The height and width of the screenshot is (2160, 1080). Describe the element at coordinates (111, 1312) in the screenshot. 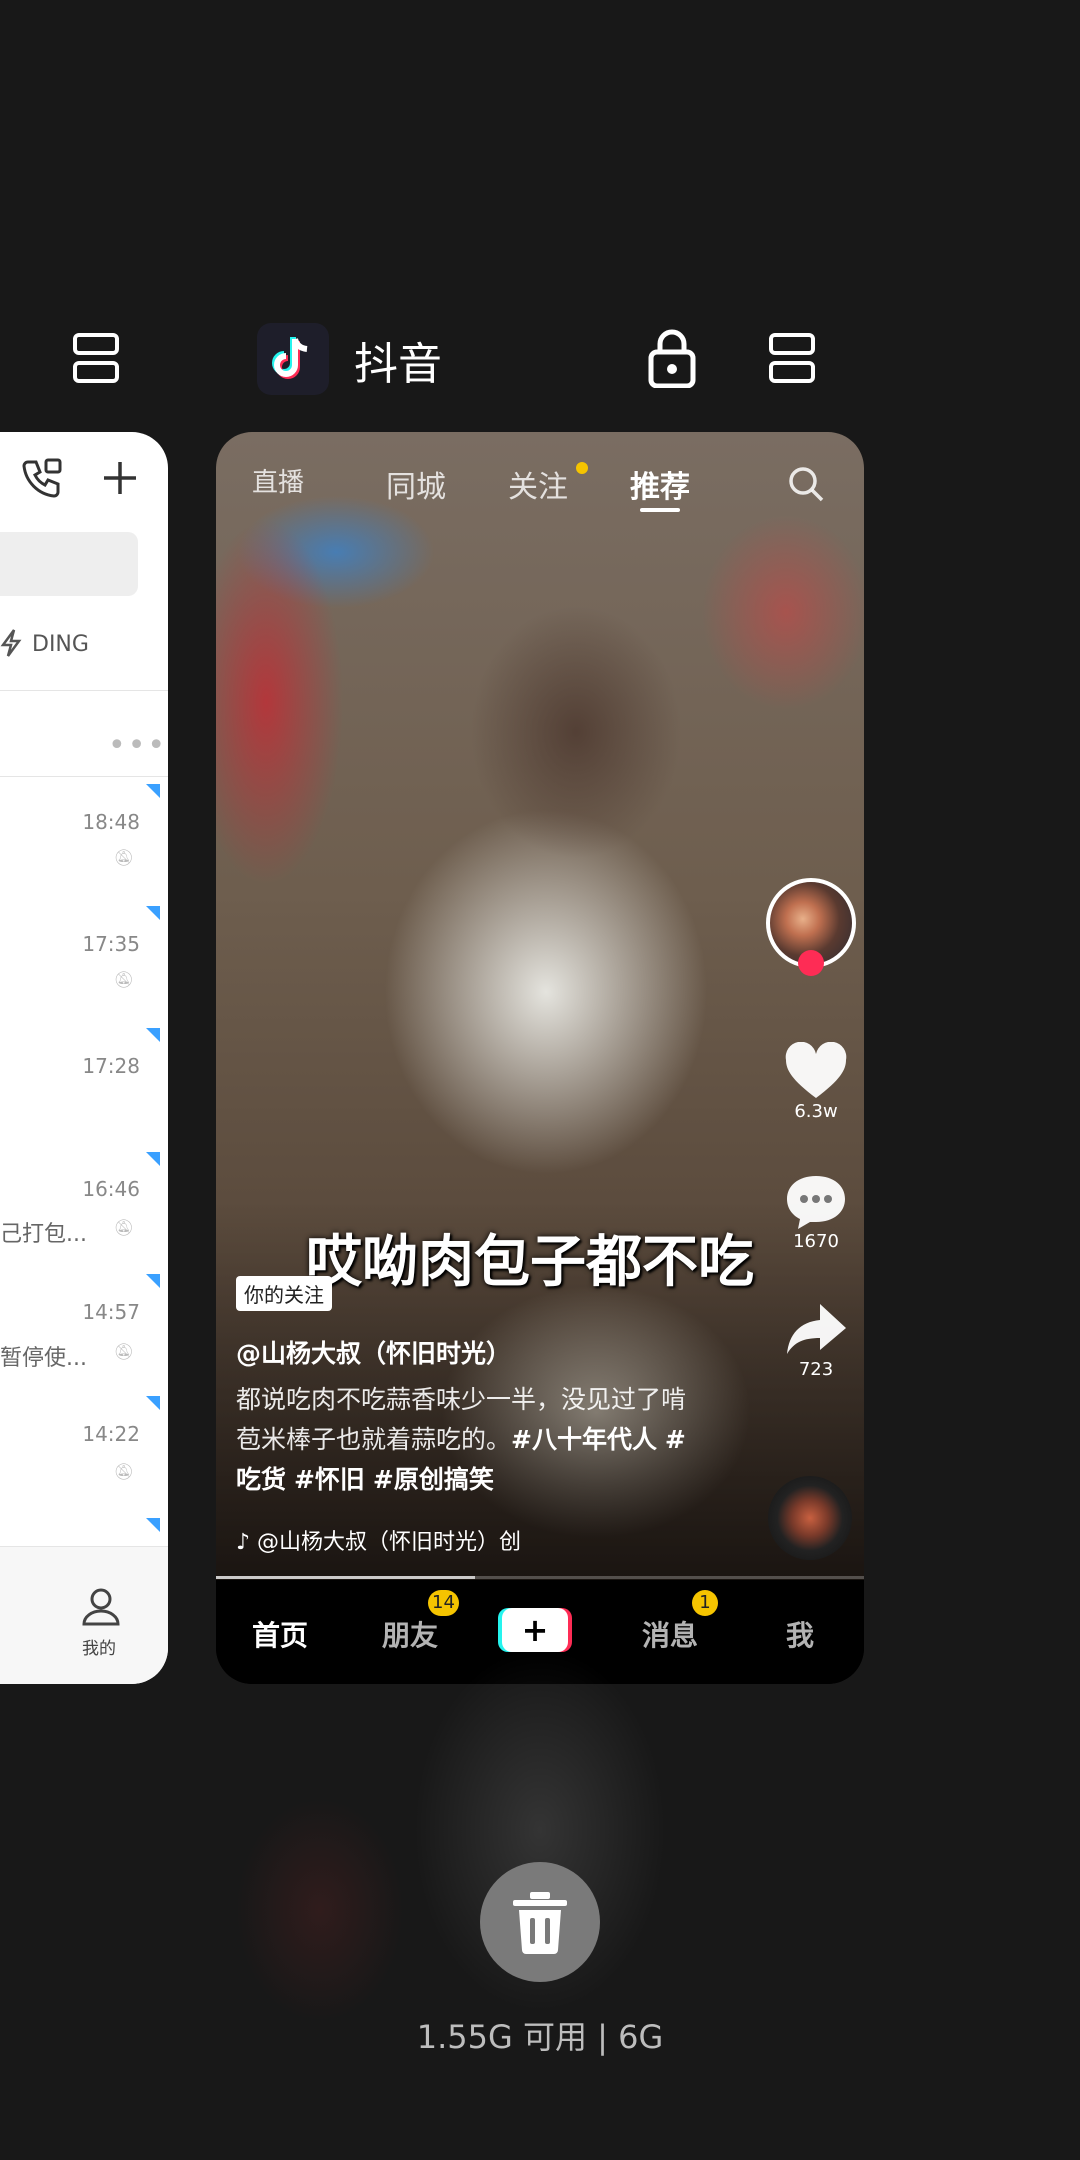

I see `chat-time: 14:57` at that location.